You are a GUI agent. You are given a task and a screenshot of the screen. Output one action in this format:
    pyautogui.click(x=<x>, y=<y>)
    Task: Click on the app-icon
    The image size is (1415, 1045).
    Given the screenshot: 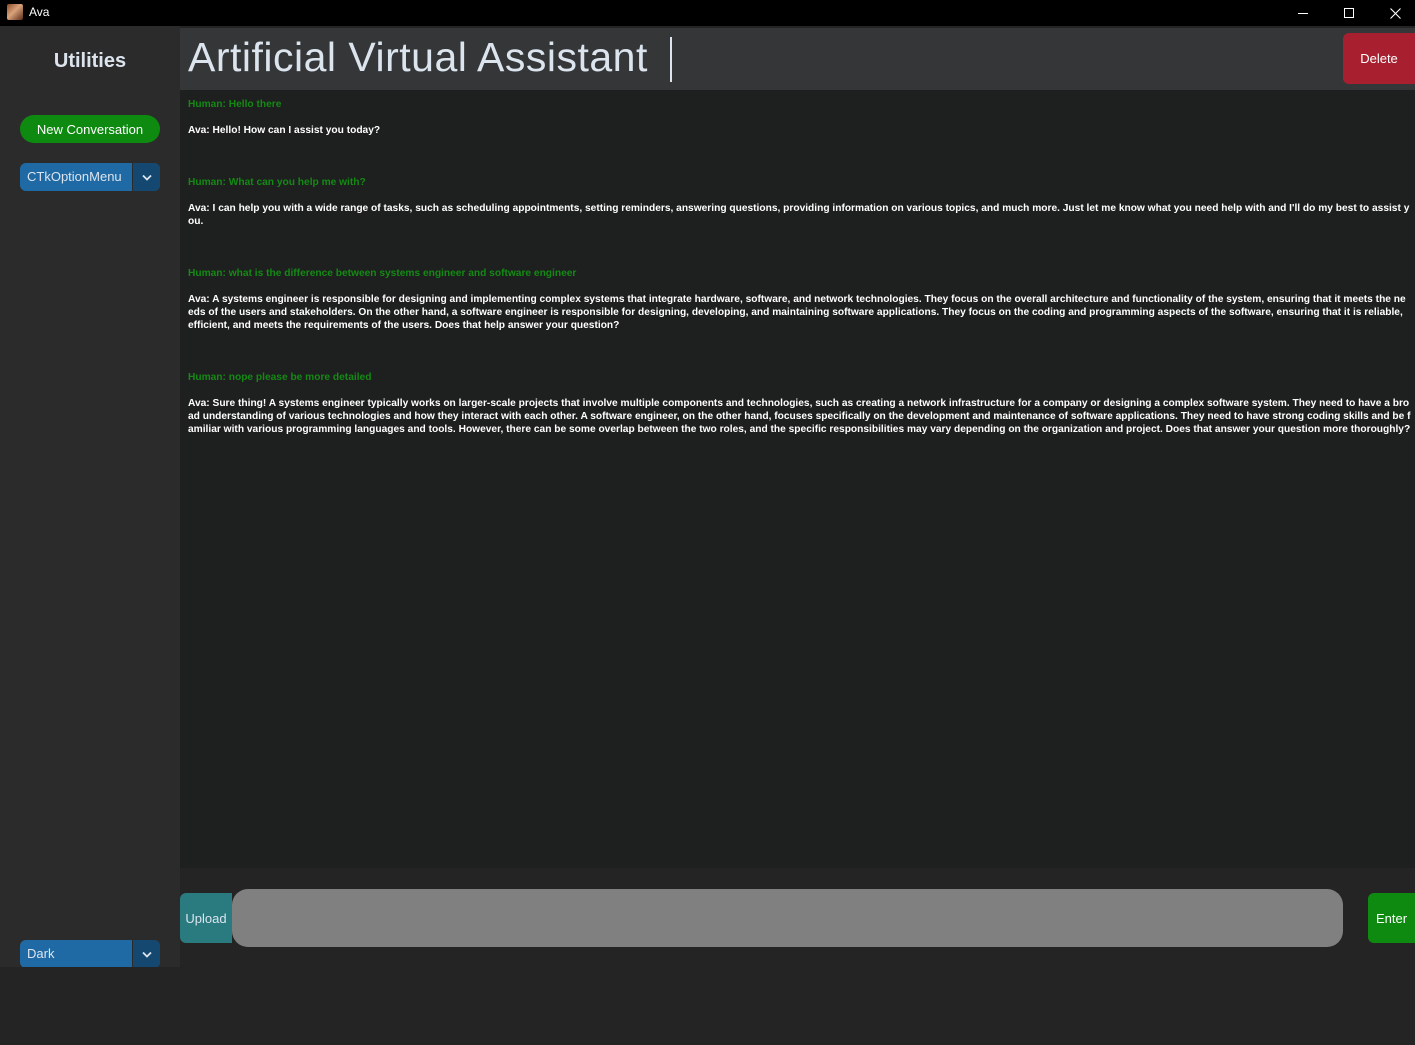 What is the action you would take?
    pyautogui.click(x=15, y=12)
    